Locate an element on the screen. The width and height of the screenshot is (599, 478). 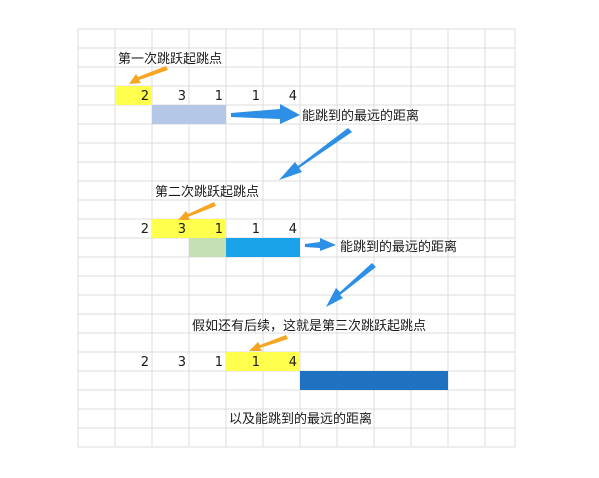
farthest-label-3: 以及能跳到的最远的距离 is located at coordinates (300, 419).